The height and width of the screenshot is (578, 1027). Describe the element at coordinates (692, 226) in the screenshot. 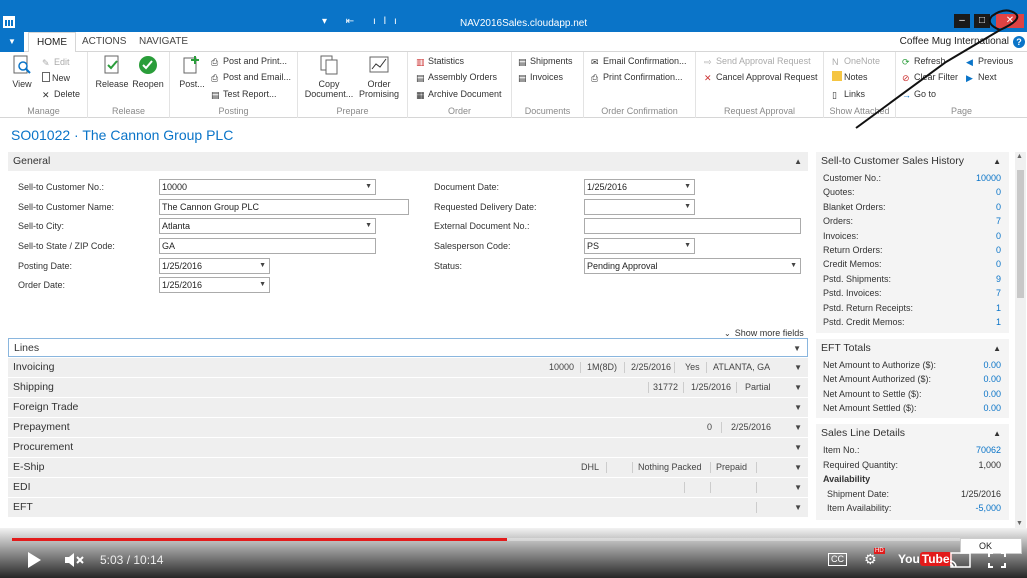

I see `external-document-no-input` at that location.